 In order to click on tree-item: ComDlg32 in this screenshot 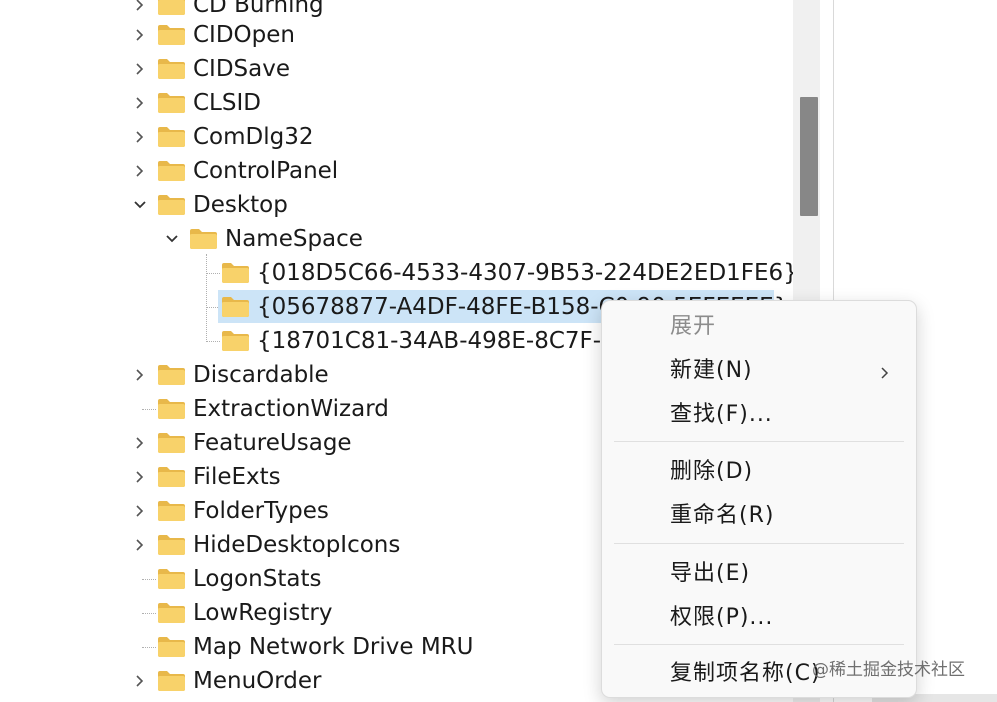, I will do `click(396, 137)`.